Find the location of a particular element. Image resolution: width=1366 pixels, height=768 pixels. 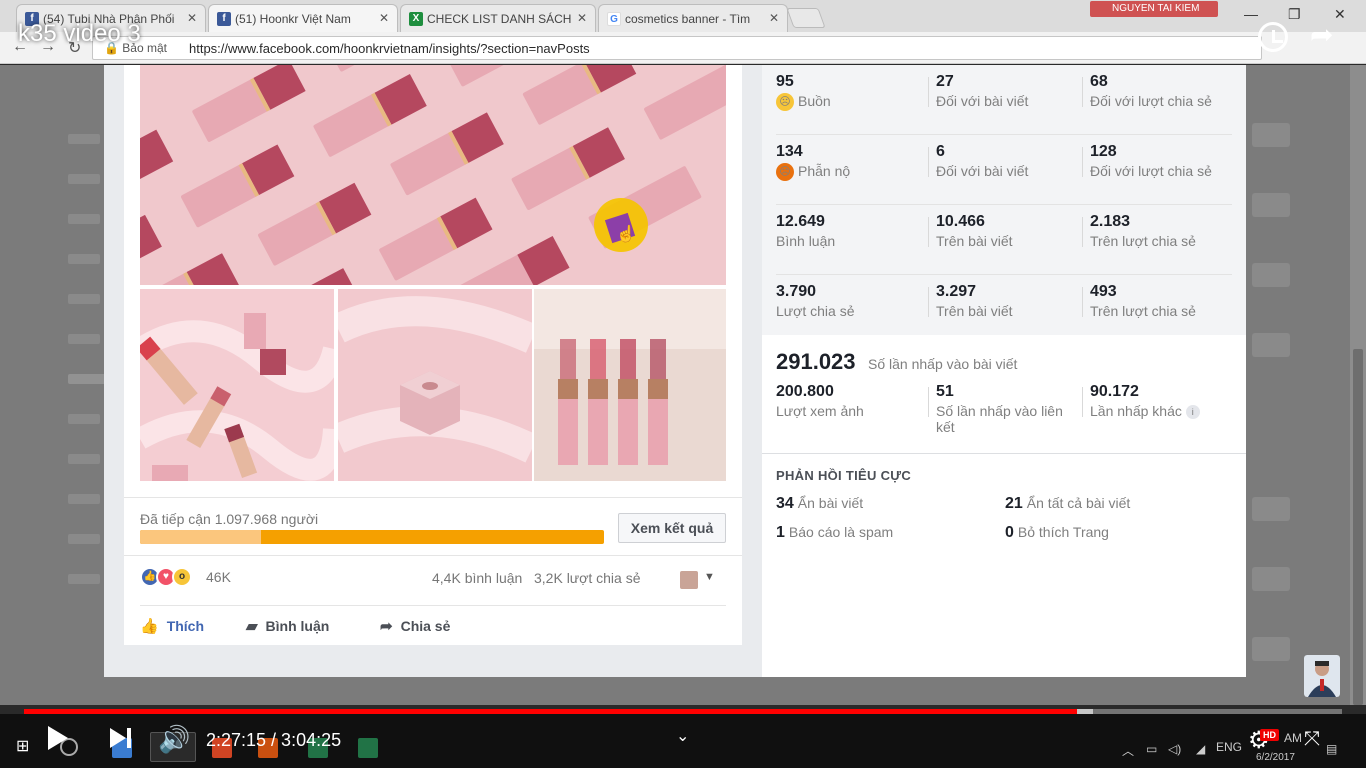

profile-badge: NGUYEN TAI KIEM is located at coordinates (1154, 9).